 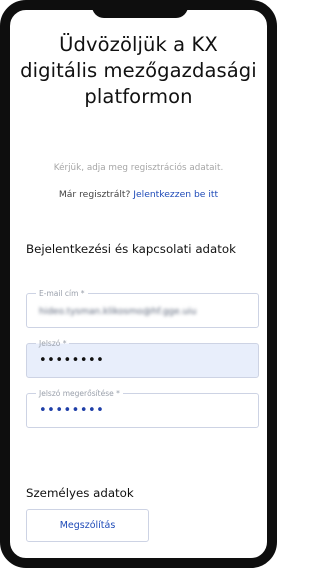 What do you see at coordinates (175, 194) in the screenshot?
I see `login-link: Jelentkezzen be itt` at bounding box center [175, 194].